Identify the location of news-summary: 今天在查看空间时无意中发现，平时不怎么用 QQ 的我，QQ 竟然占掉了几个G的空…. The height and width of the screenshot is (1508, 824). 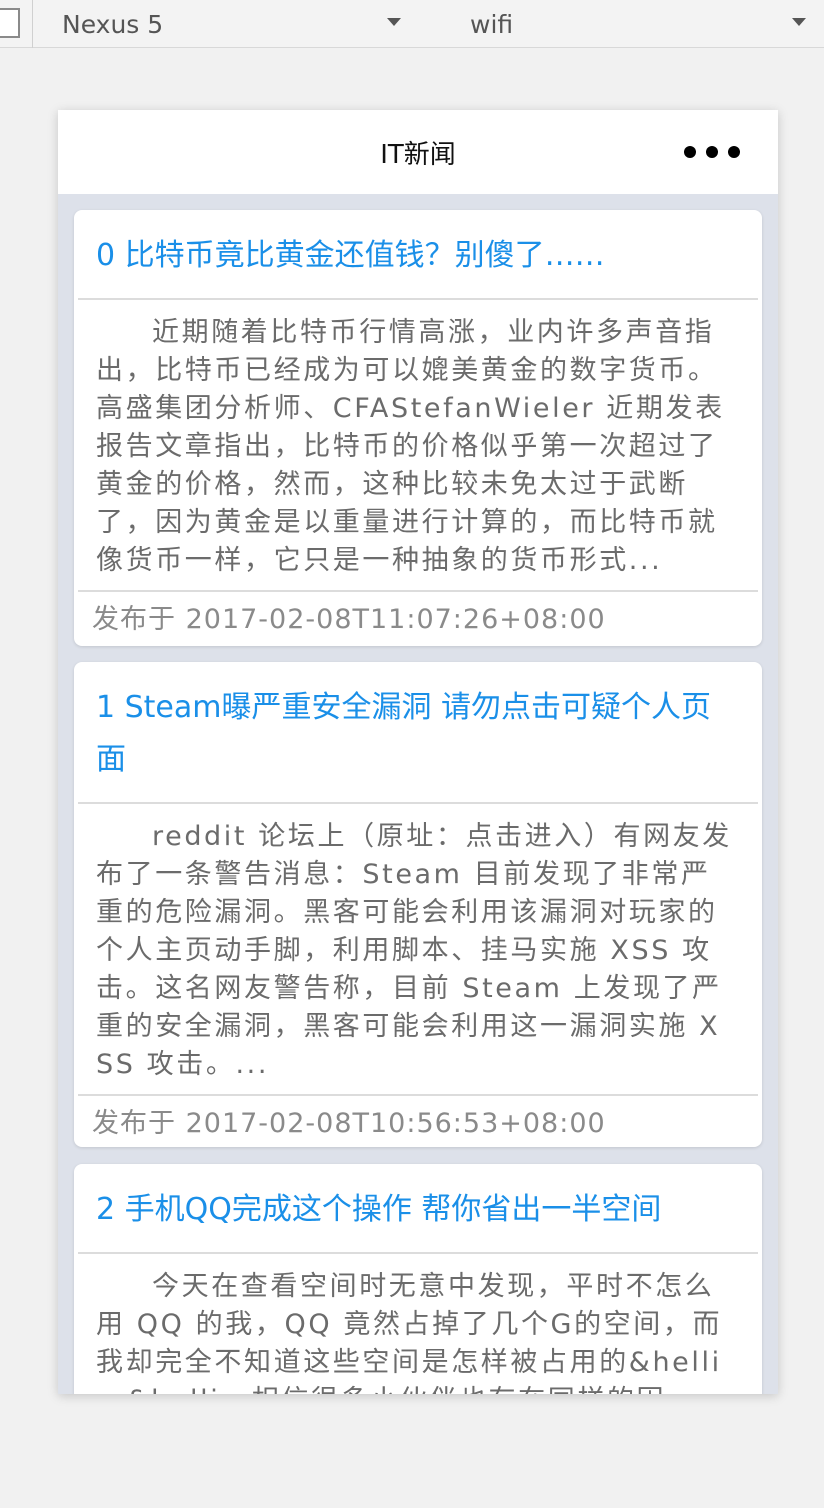
(409, 1332).